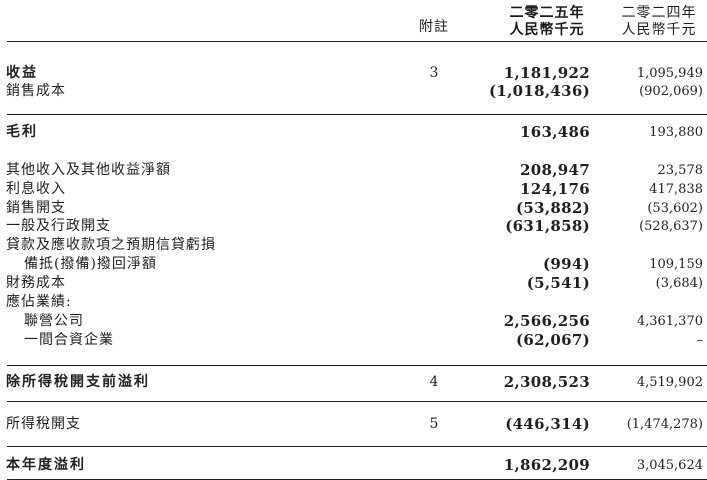 The image size is (707, 480). I want to click on row-label: 銷售成本, so click(36, 91).